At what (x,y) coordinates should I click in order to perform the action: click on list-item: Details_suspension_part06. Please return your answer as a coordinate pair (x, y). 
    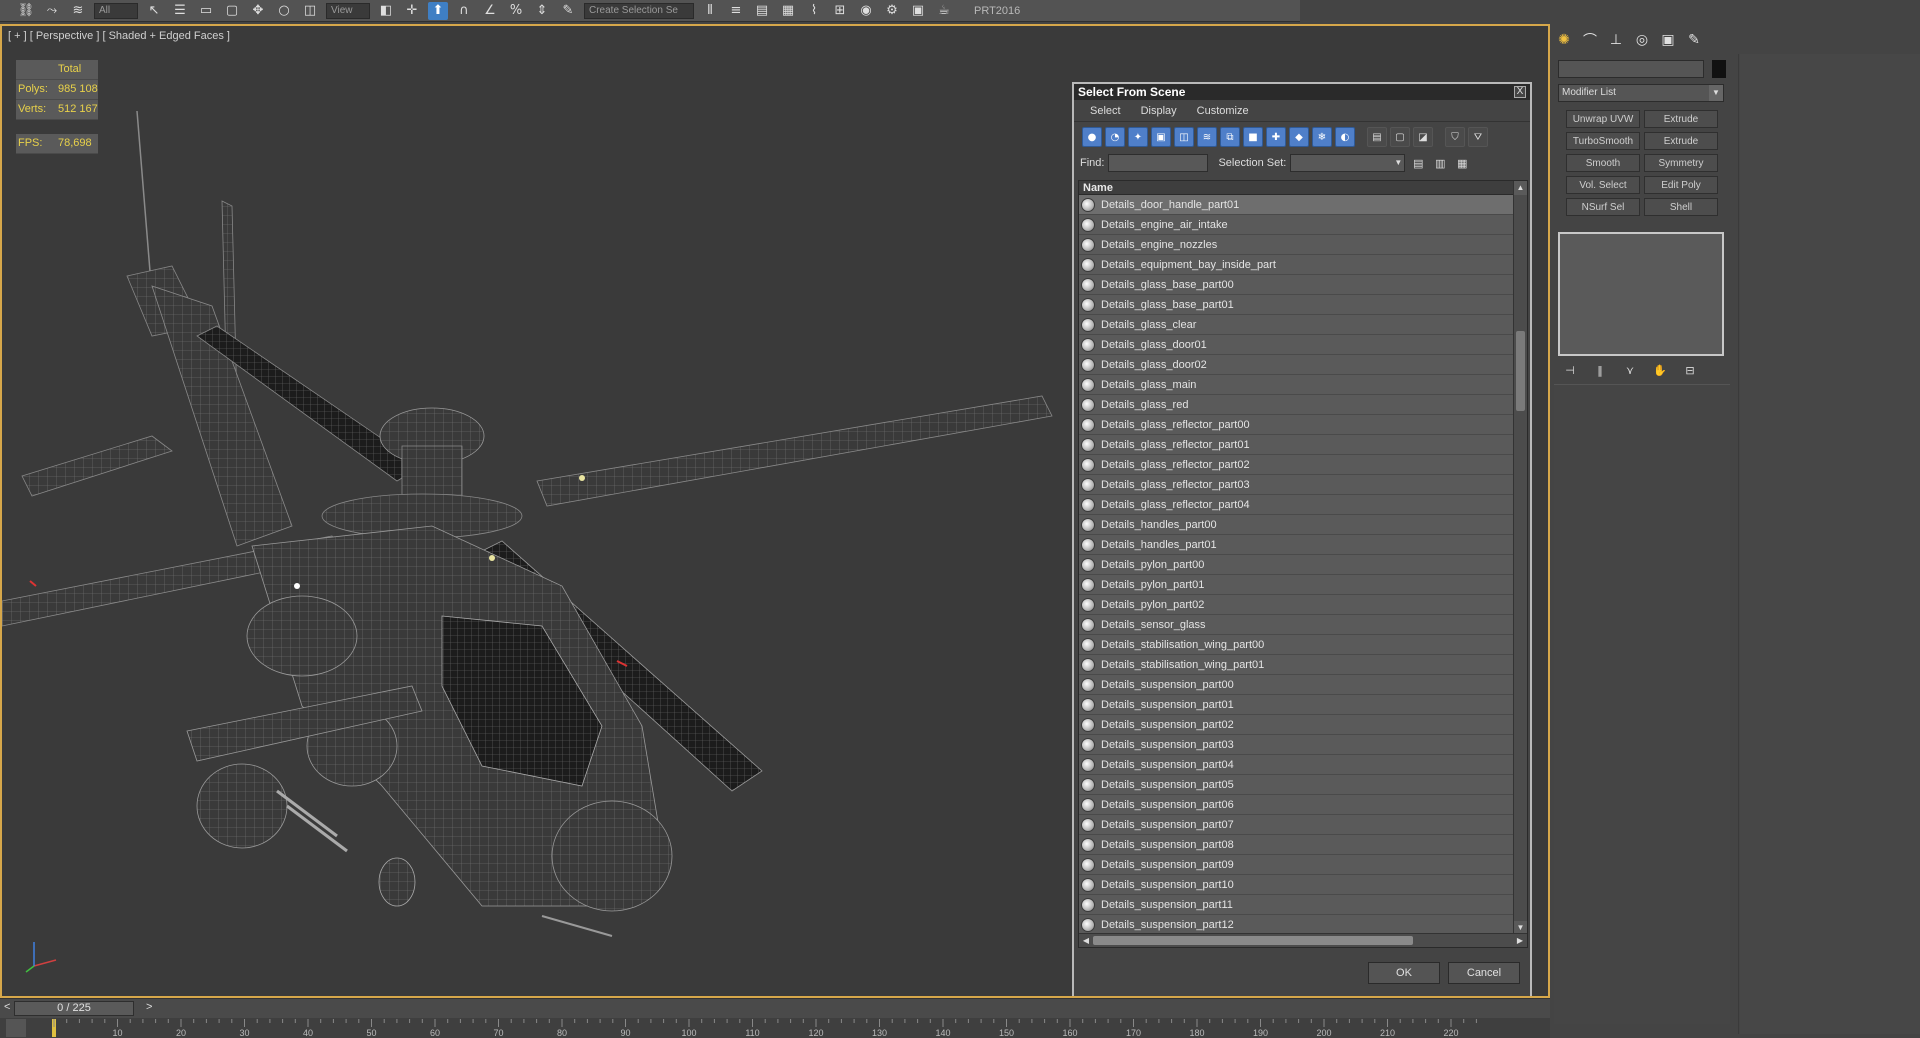
    Looking at the image, I should click on (1296, 805).